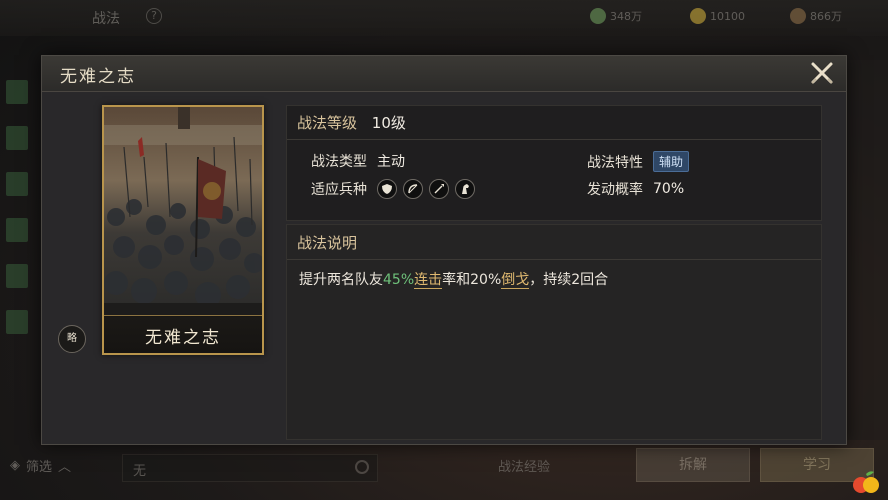 The image size is (888, 500). I want to click on description-part: ，持续2回合, so click(569, 280).